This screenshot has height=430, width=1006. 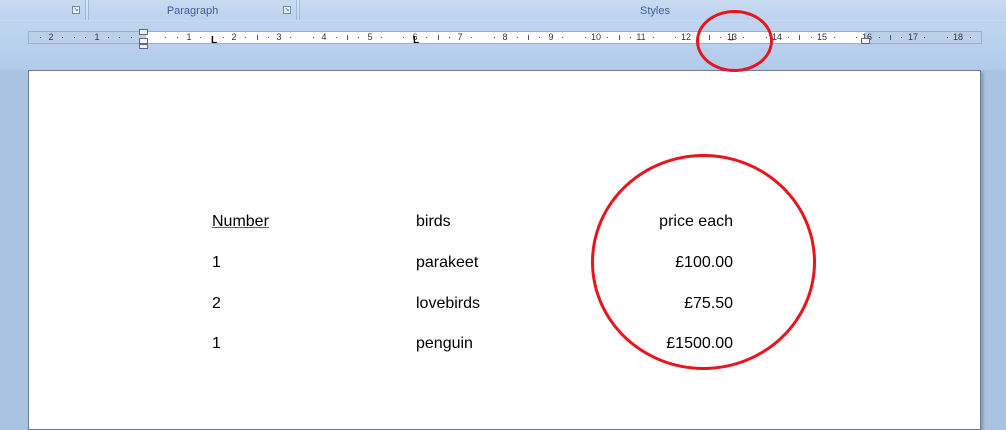 What do you see at coordinates (641, 37) in the screenshot?
I see `ruler-number: 11` at bounding box center [641, 37].